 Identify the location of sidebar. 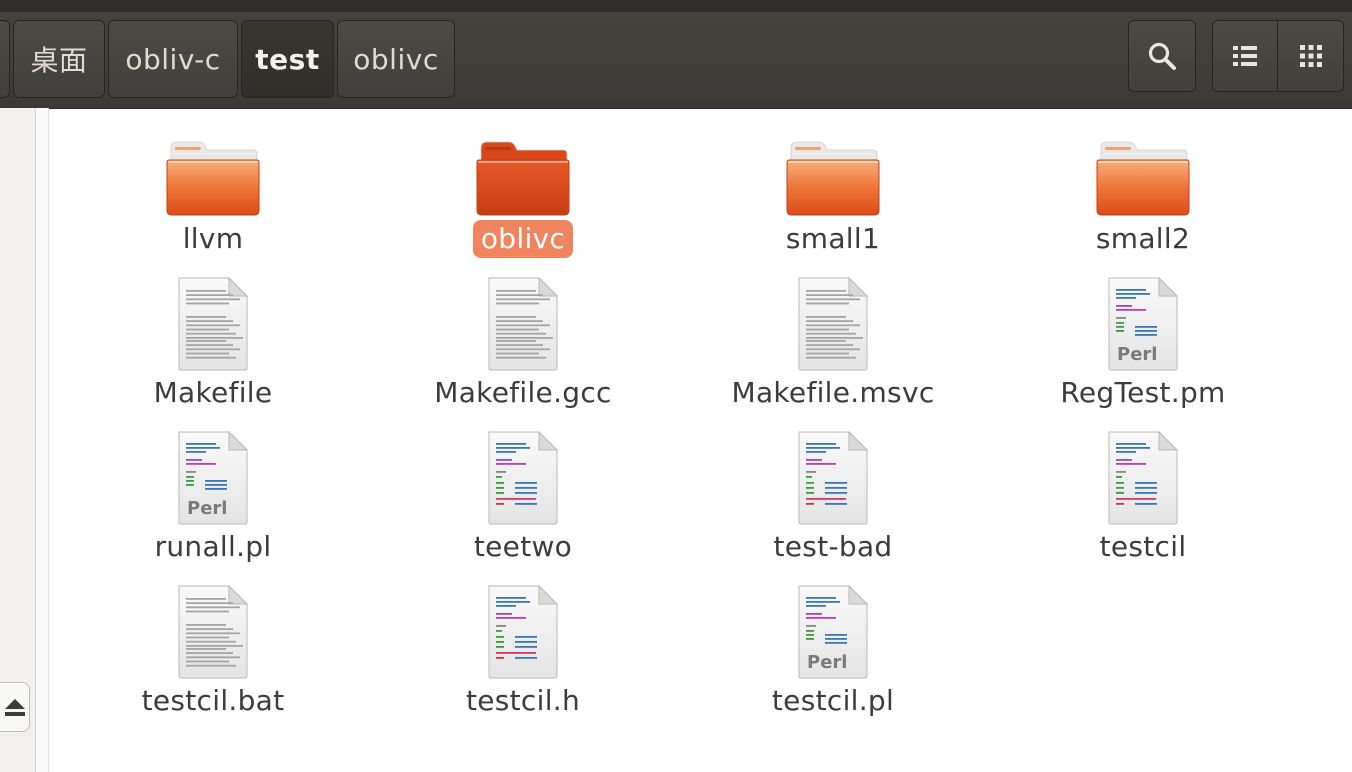
(18, 440).